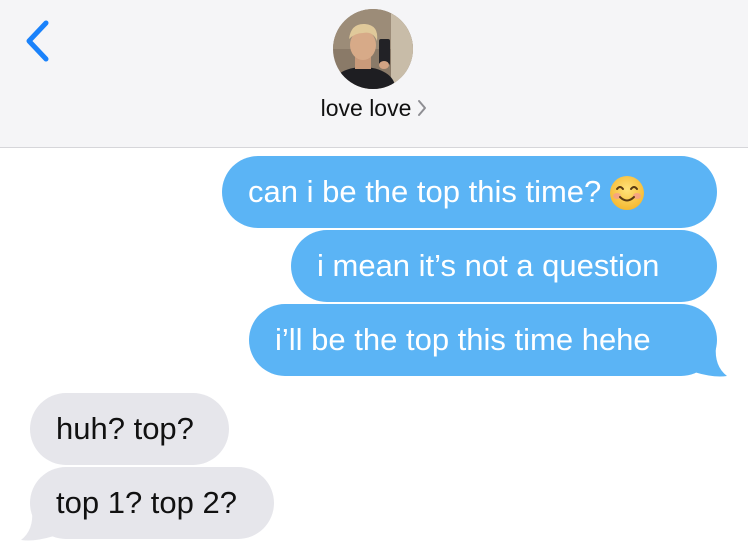  Describe the element at coordinates (488, 265) in the screenshot. I see `message-text: i mean it’s not a question` at that location.